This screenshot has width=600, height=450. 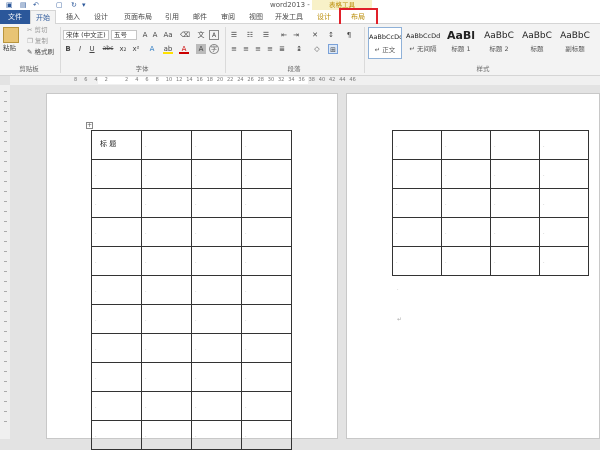 I want to click on tab-design: 设计, so click(x=101, y=17).